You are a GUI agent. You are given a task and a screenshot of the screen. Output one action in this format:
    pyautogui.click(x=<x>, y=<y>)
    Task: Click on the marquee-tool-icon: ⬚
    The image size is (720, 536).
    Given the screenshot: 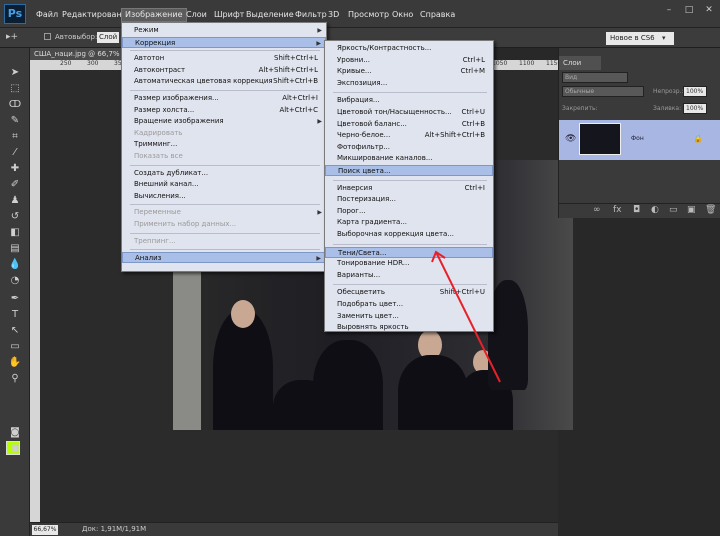 What is the action you would take?
    pyautogui.click(x=15, y=89)
    